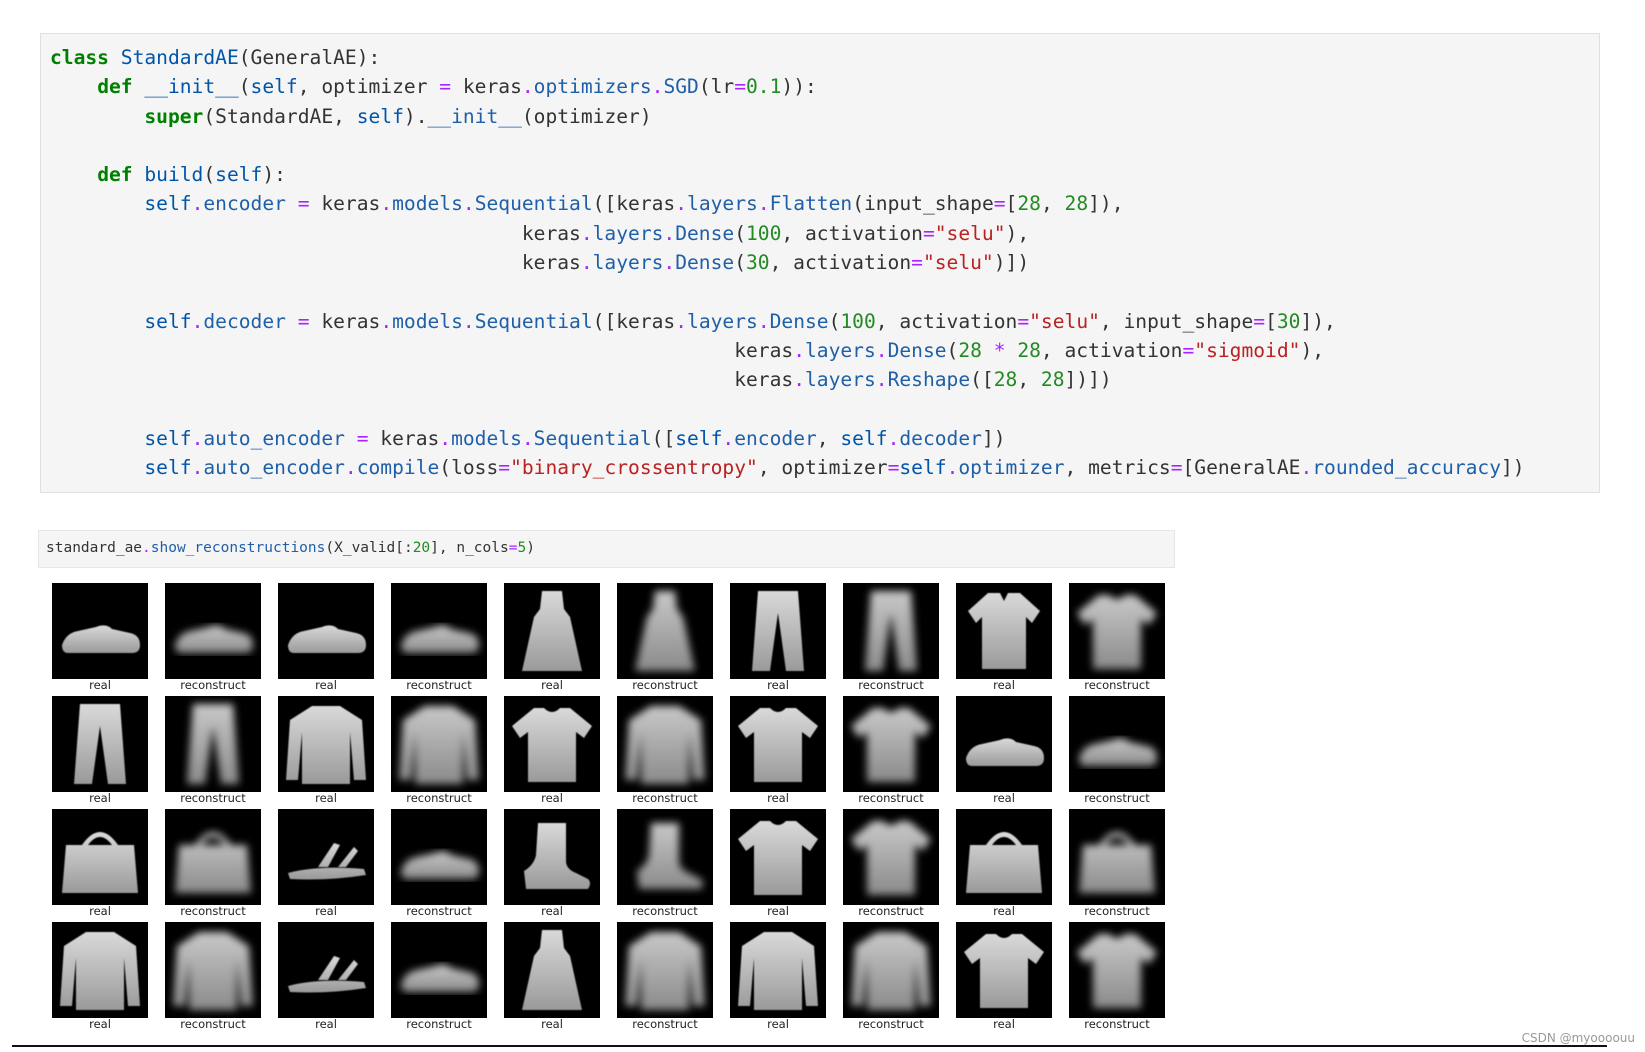 This screenshot has height=1052, width=1645. I want to click on code-token: ,, so click(1052, 204).